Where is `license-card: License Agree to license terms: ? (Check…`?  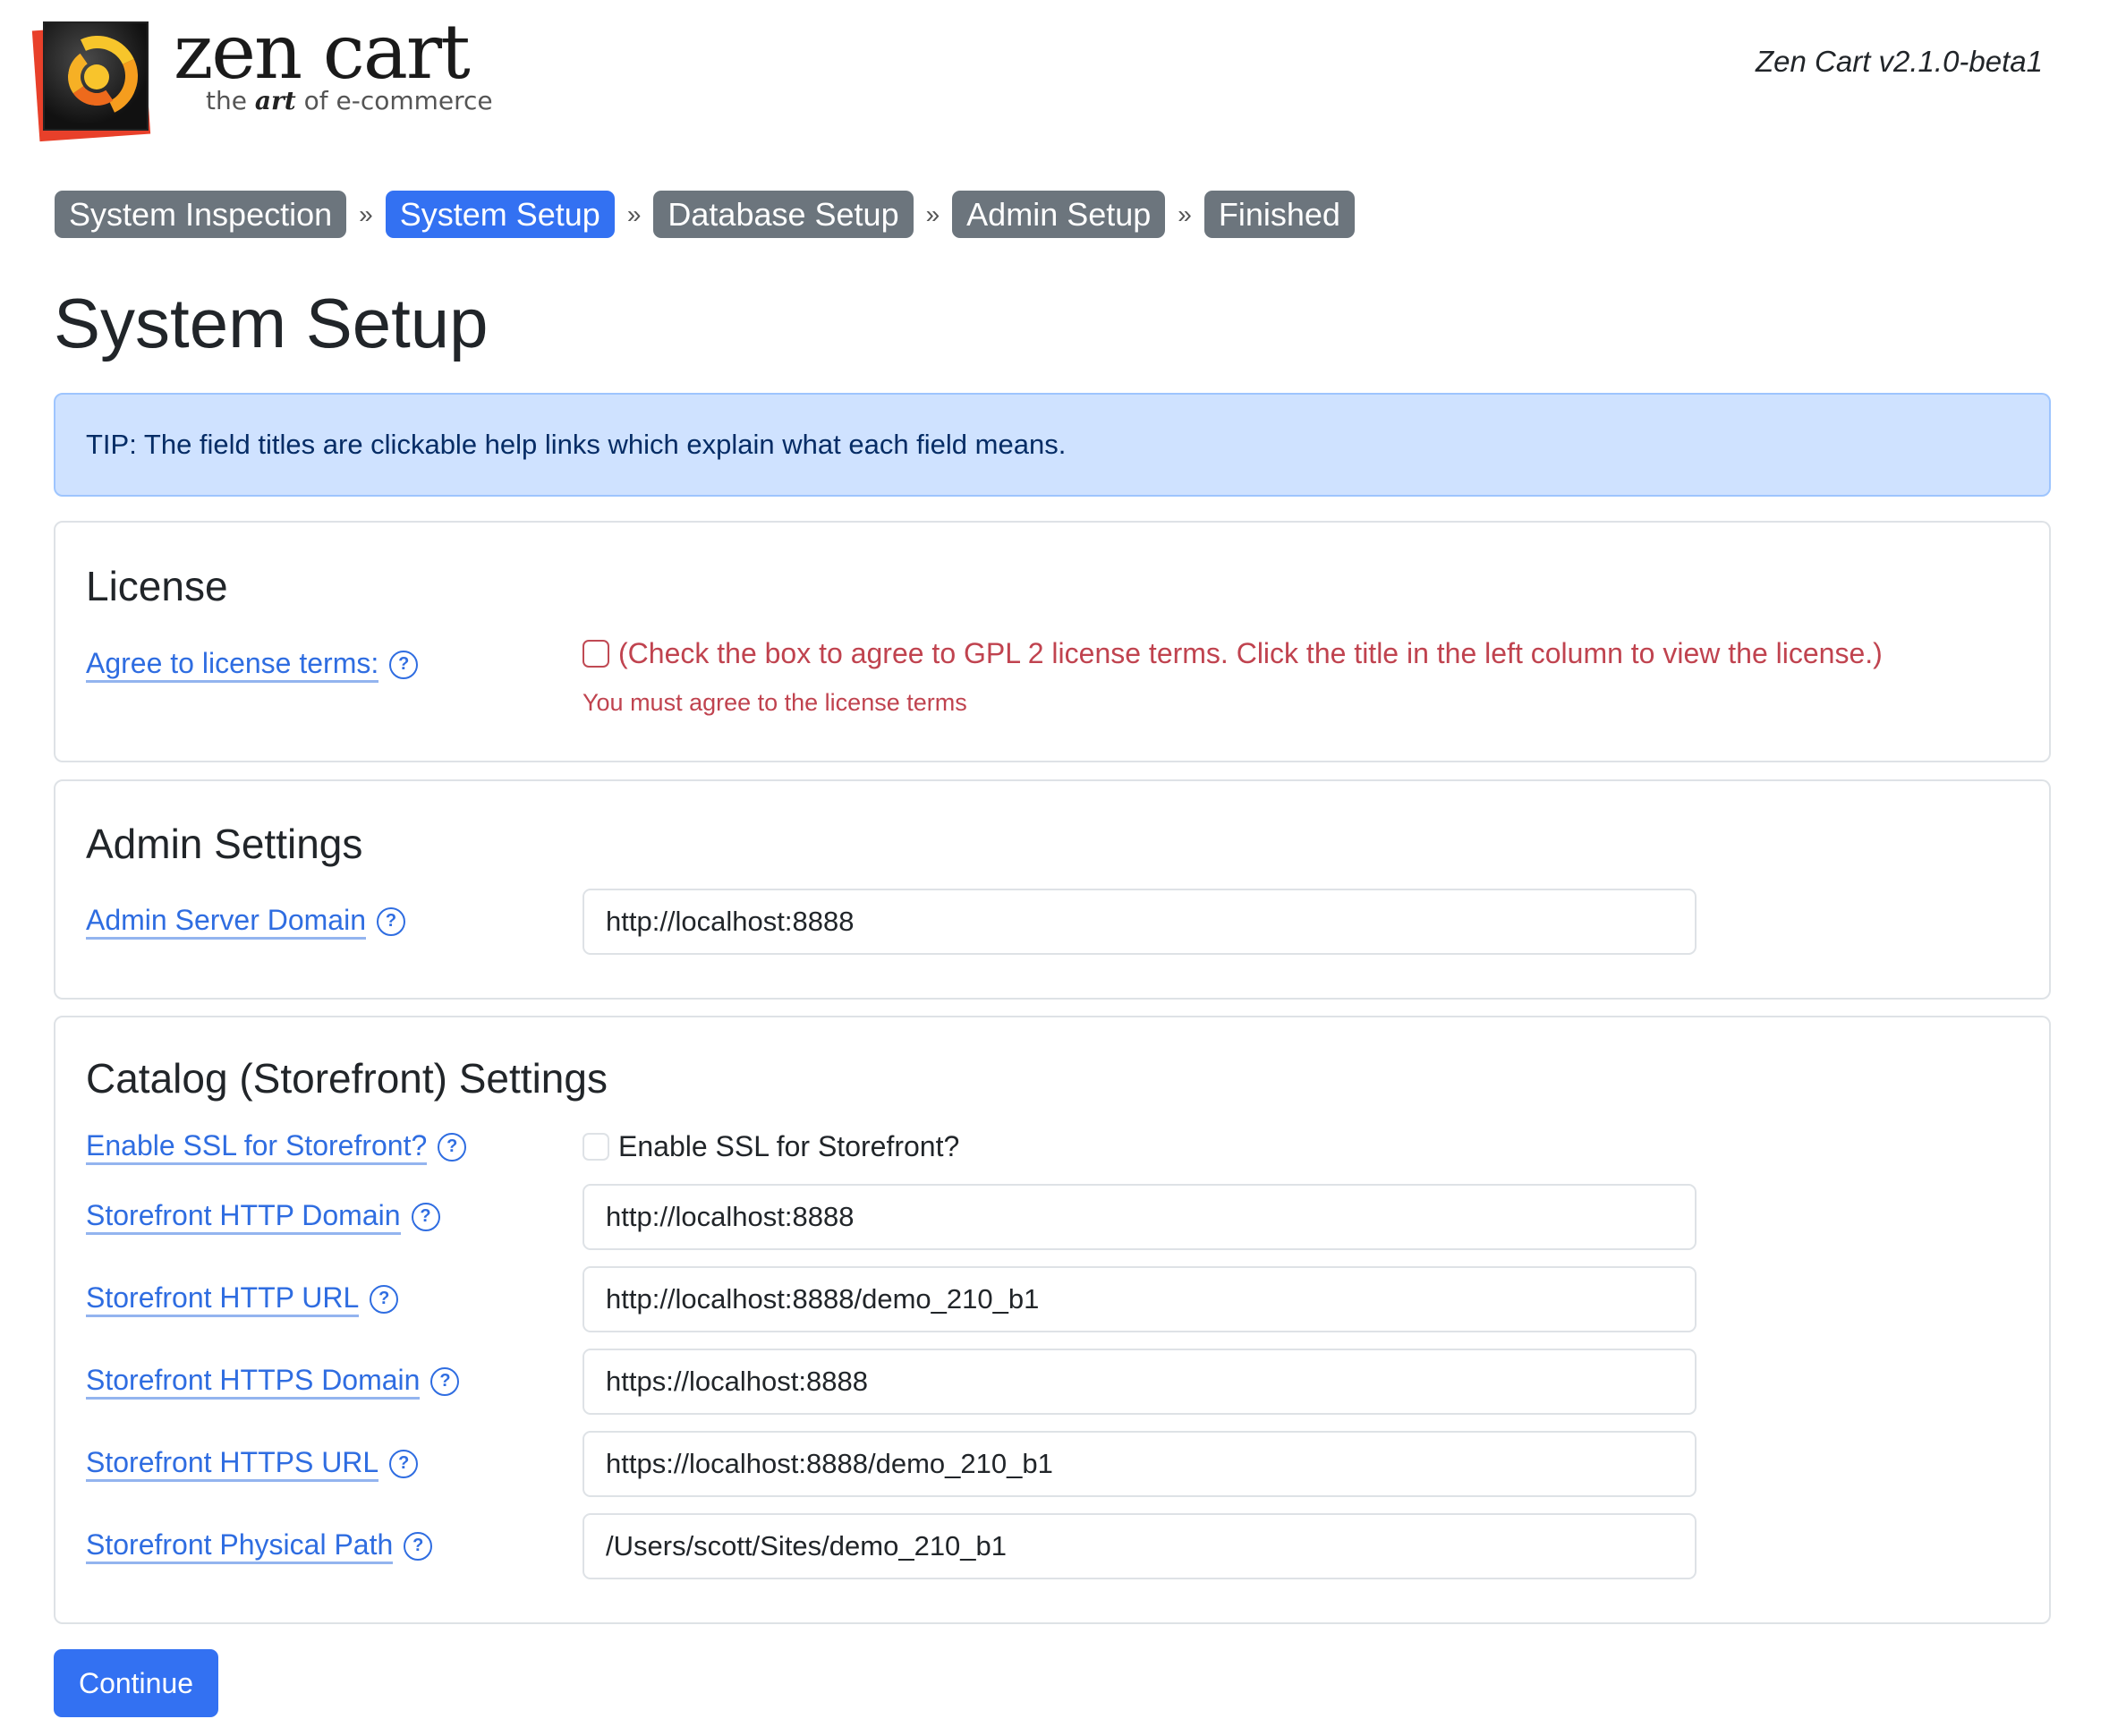 license-card: License Agree to license terms: ? (Check… is located at coordinates (1052, 641).